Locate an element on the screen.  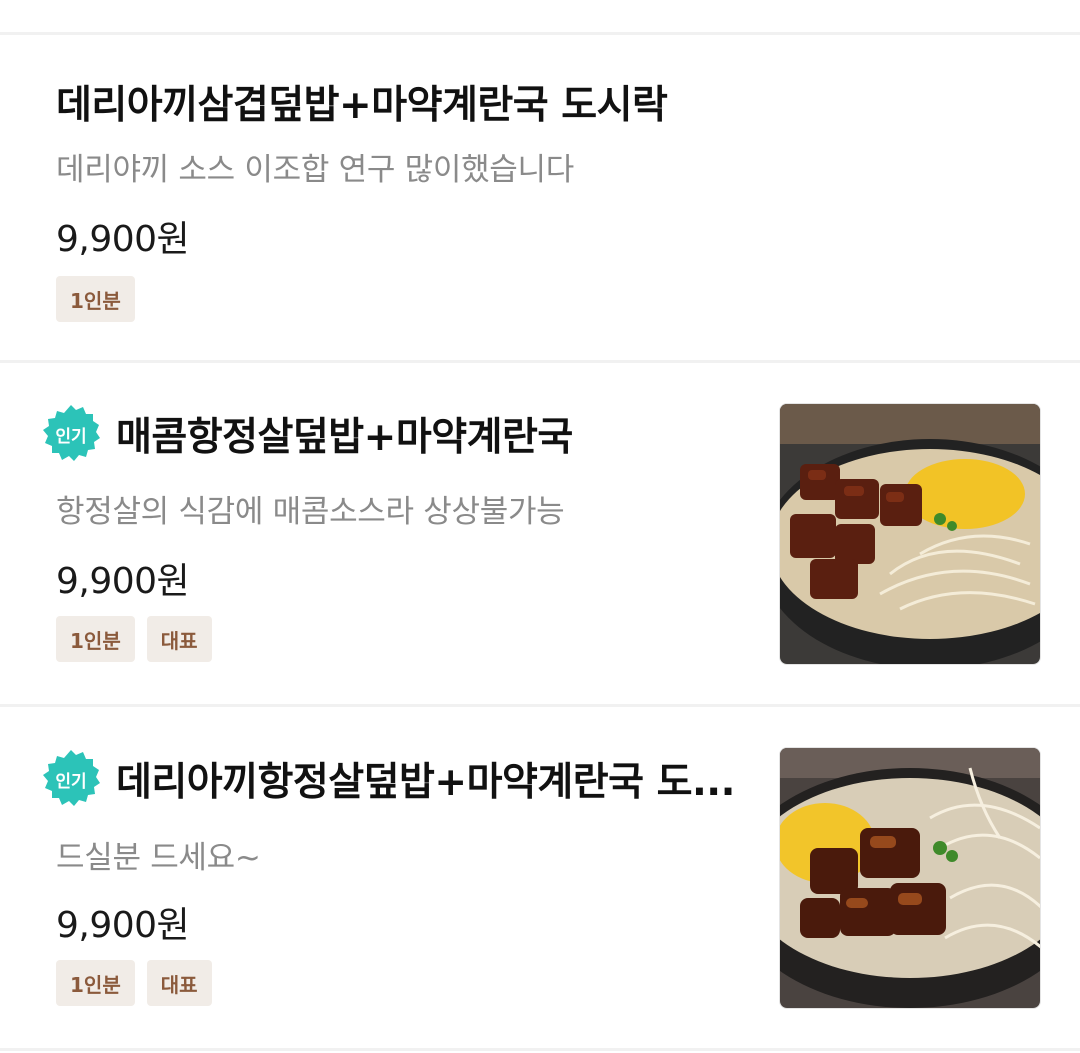
menu-description: 데리야끼 소스 이조합 연구 많이했습니다 is located at coordinates (315, 170).